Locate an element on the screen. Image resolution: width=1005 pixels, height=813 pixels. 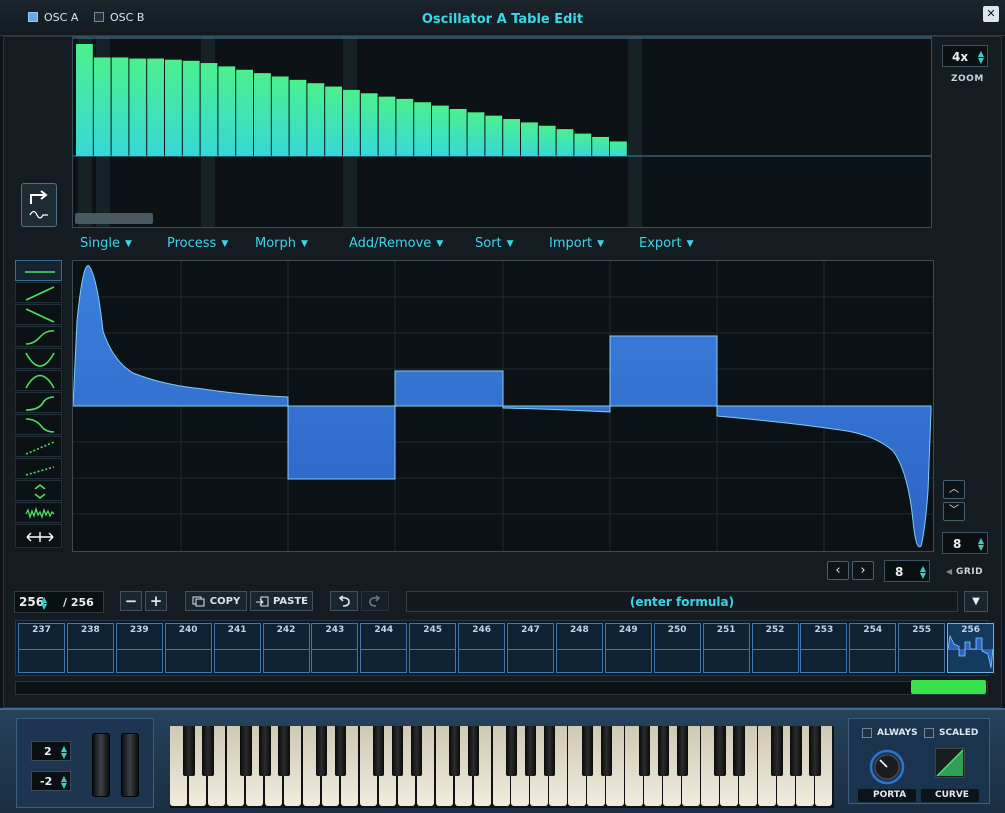
shift-down-button: ﹀ is located at coordinates (954, 511).